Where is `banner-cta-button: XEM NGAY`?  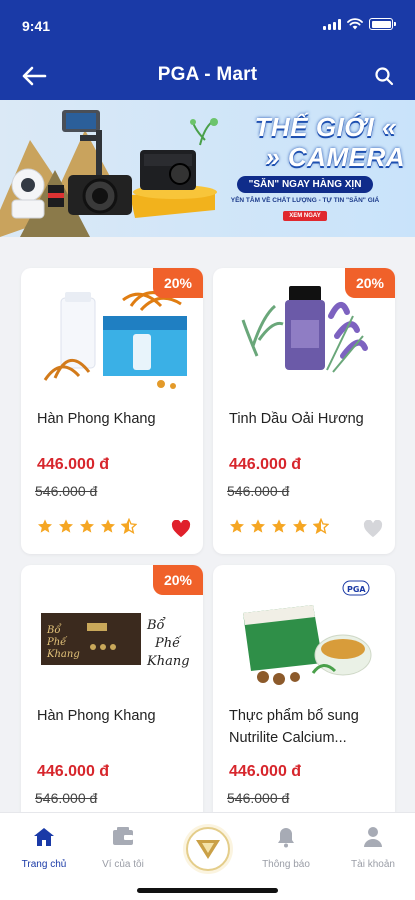
banner-cta-button: XEM NGAY is located at coordinates (305, 216).